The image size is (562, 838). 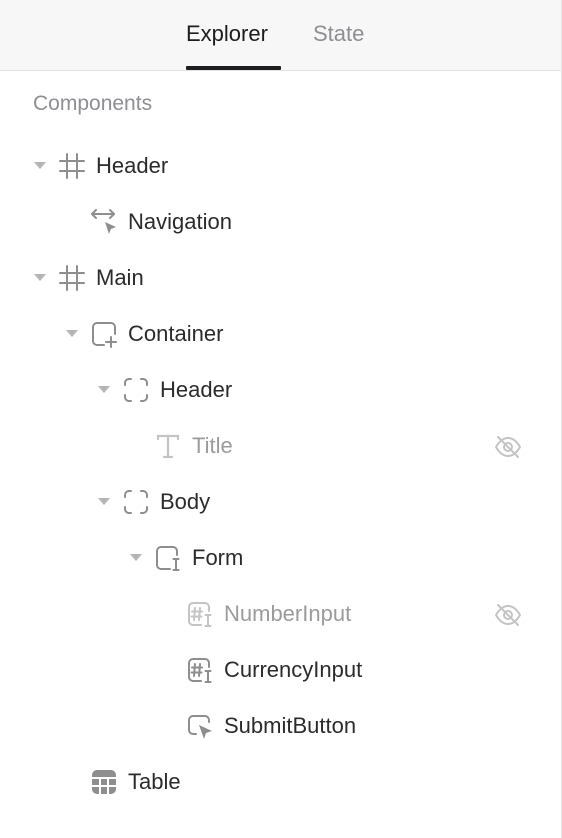 I want to click on section-label-components: Components, so click(x=93, y=103).